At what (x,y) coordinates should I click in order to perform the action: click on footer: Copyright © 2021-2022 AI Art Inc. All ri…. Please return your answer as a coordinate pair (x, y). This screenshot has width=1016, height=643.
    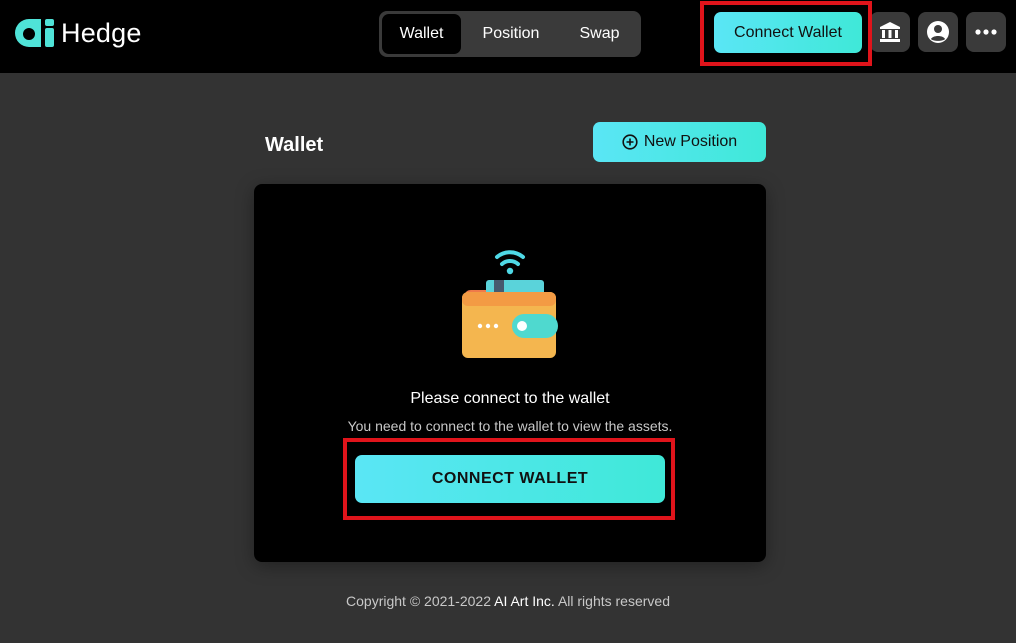
    Looking at the image, I should click on (508, 601).